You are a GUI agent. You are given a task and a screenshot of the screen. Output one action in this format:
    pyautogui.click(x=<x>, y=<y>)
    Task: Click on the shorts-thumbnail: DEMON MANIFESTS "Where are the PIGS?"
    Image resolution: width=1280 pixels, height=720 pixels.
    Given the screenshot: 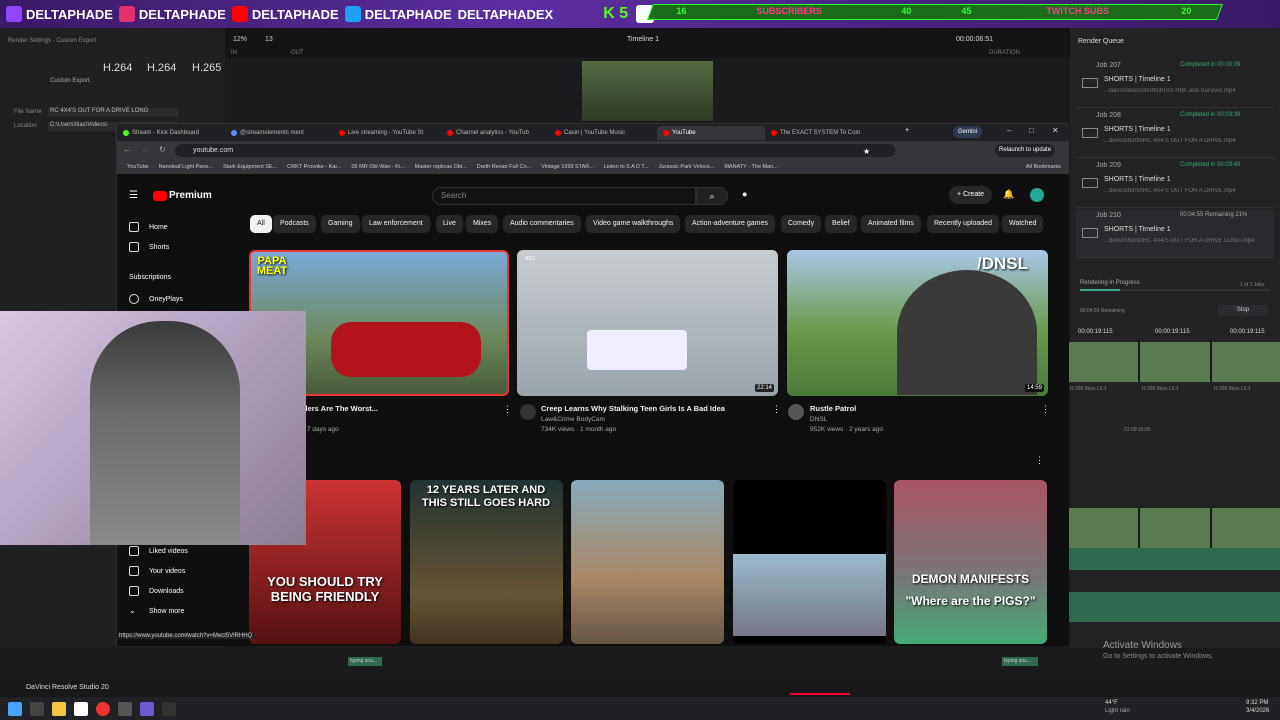 What is the action you would take?
    pyautogui.click(x=970, y=562)
    